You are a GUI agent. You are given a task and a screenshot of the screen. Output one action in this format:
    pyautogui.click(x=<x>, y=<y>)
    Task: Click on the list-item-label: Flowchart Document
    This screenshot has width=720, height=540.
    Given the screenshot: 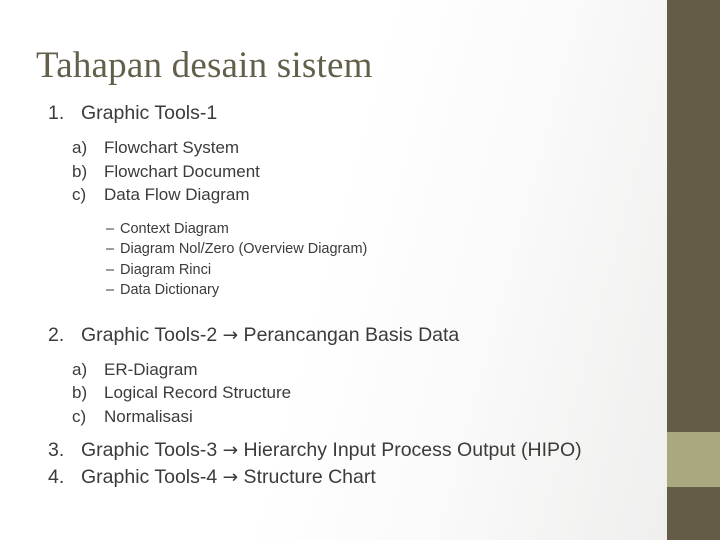 What is the action you would take?
    pyautogui.click(x=182, y=171)
    